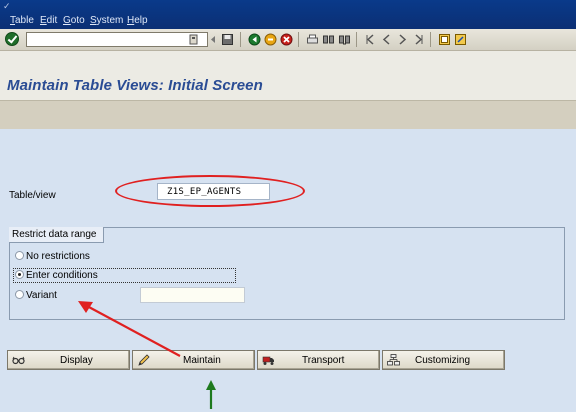  I want to click on application-toolbar, so click(288, 114).